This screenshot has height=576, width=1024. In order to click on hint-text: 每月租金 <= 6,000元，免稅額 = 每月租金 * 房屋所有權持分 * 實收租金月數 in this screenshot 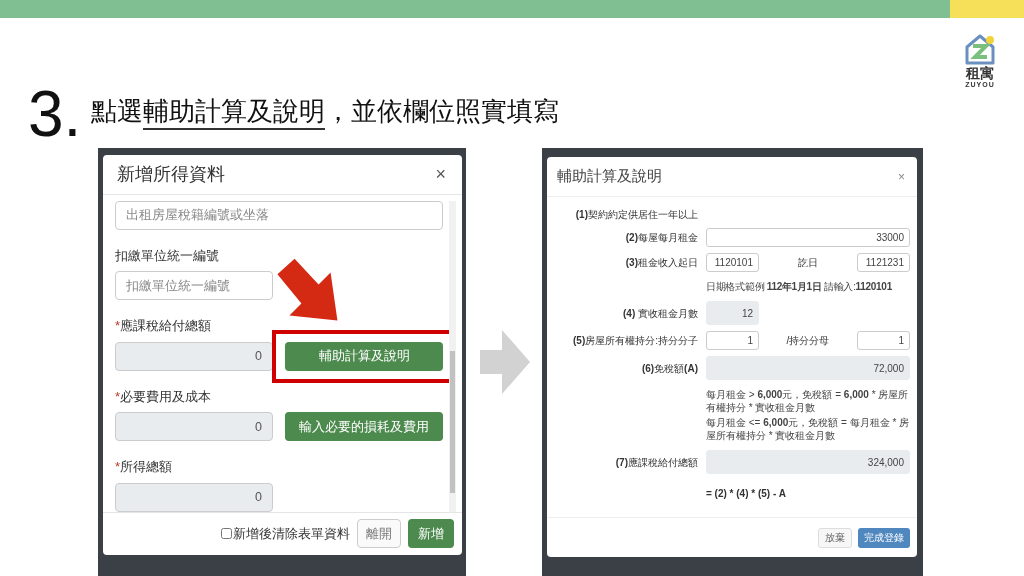, I will do `click(808, 429)`.